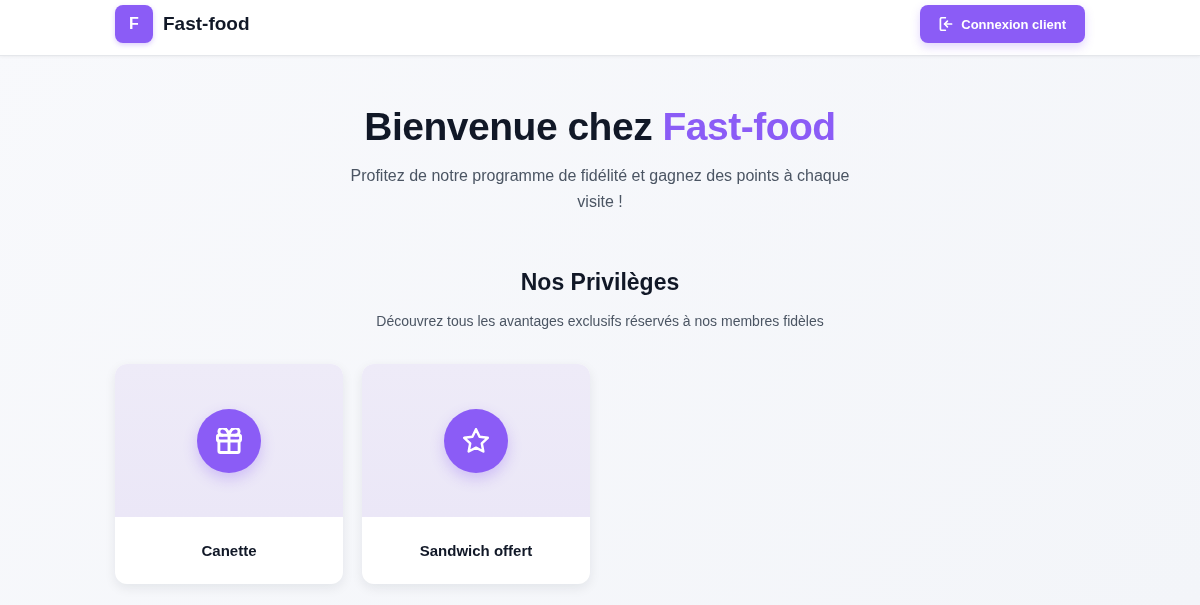  Describe the element at coordinates (206, 24) in the screenshot. I see `brand-name: Fast-food` at that location.